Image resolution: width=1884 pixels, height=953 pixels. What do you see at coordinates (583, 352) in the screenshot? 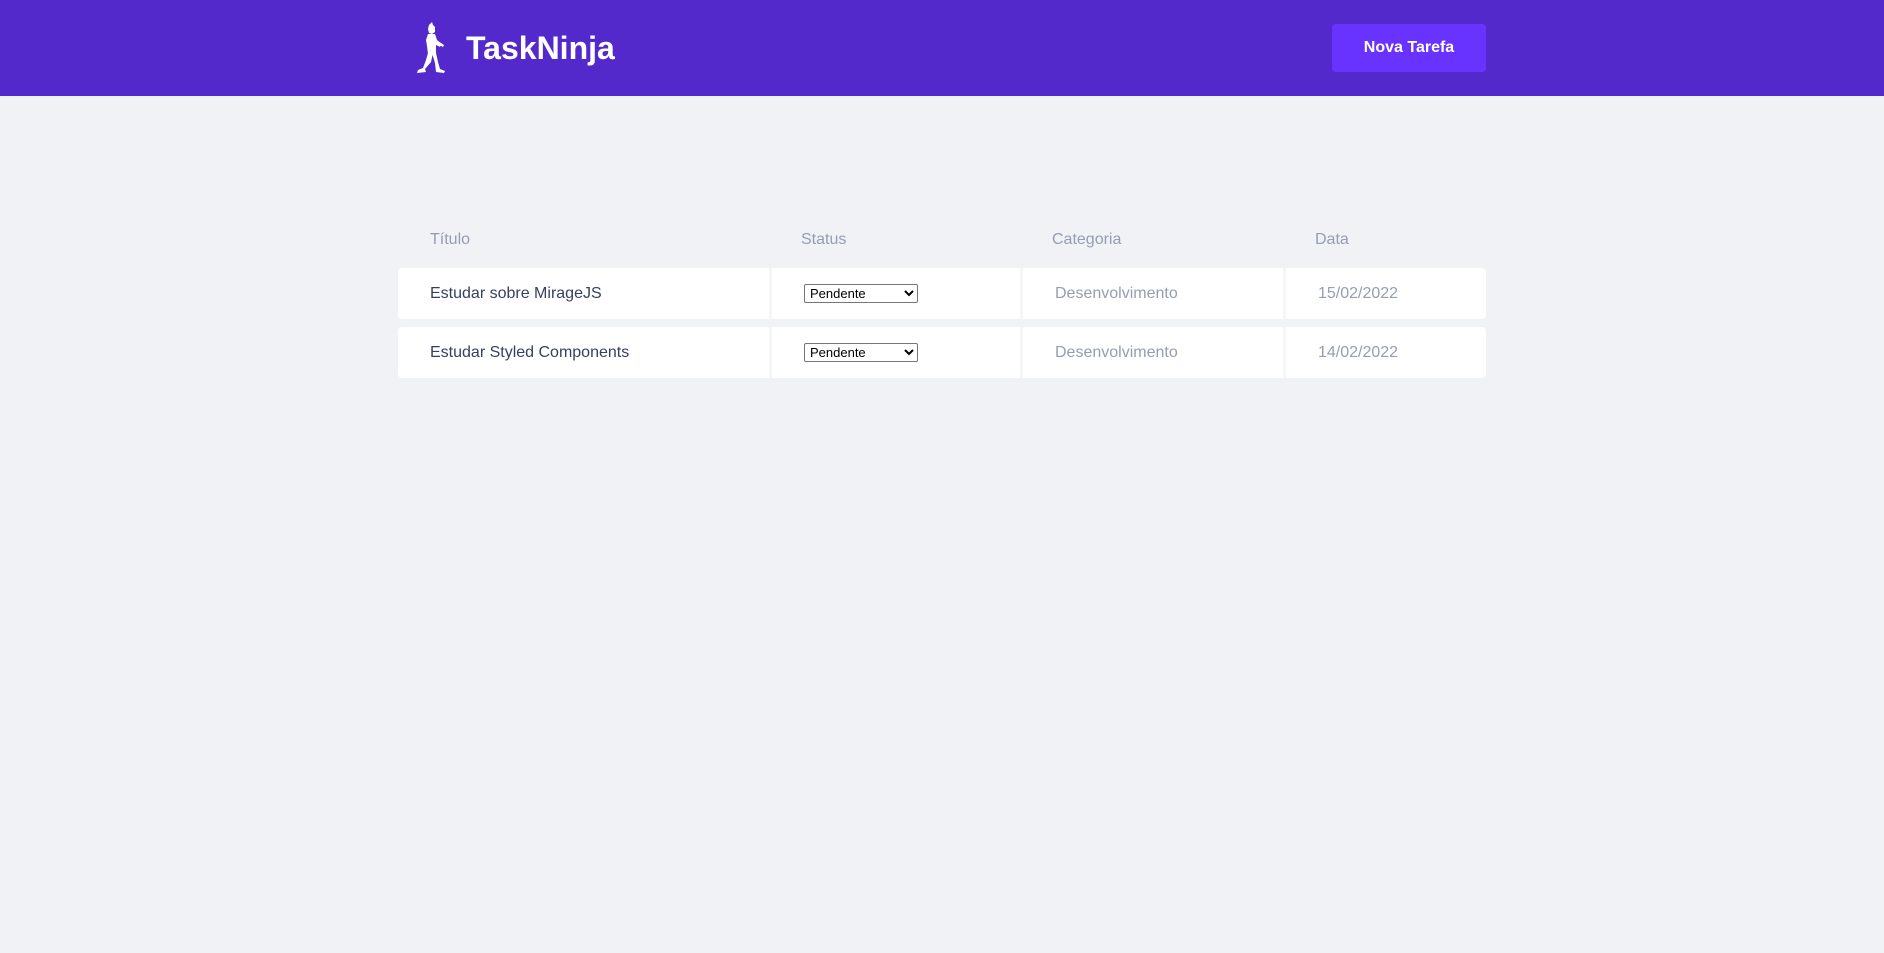
I see `task-title: Estudar Styled Components` at bounding box center [583, 352].